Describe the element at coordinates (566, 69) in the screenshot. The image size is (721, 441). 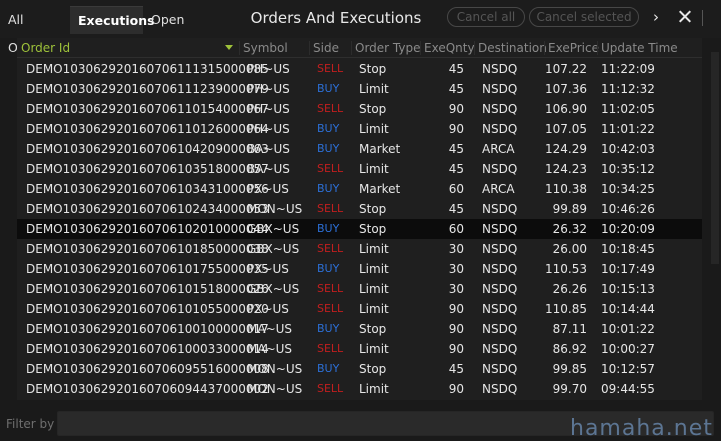
I see `cell-exe-price: 107.22` at that location.